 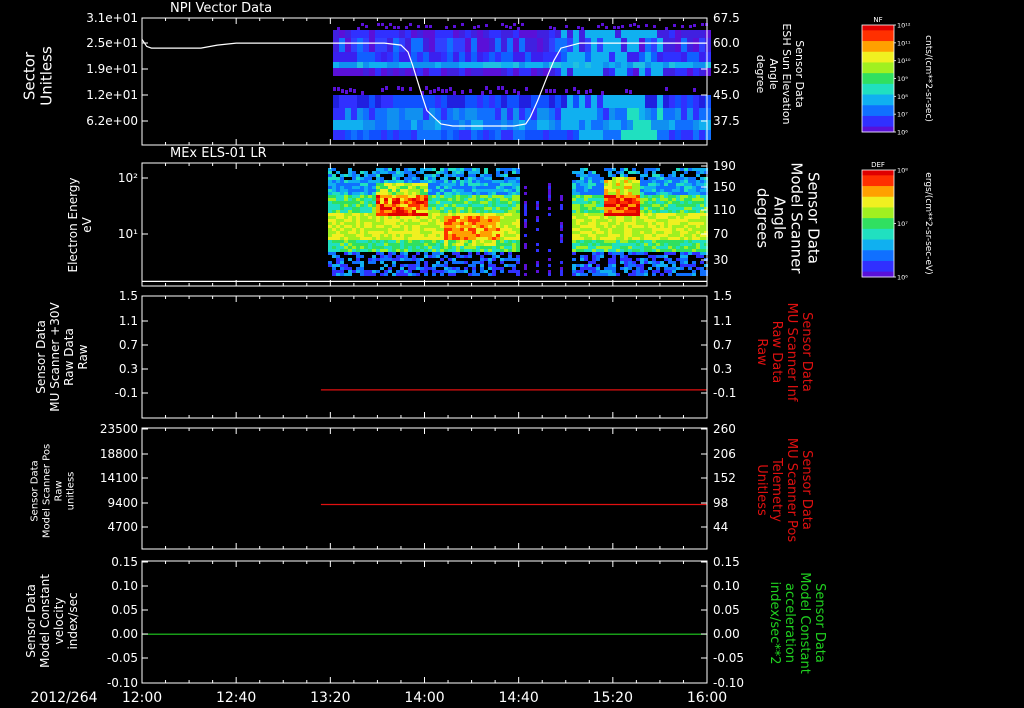 What do you see at coordinates (31, 621) in the screenshot?
I see `y-axis-label-left-line: Sensor Data` at bounding box center [31, 621].